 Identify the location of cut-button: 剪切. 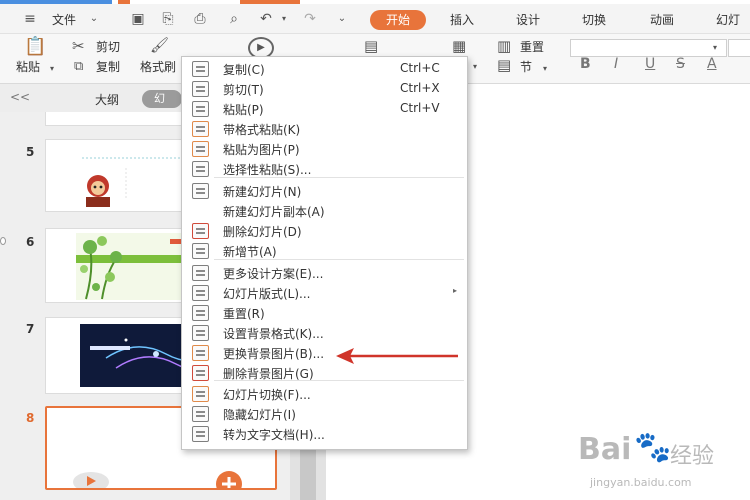
(108, 46).